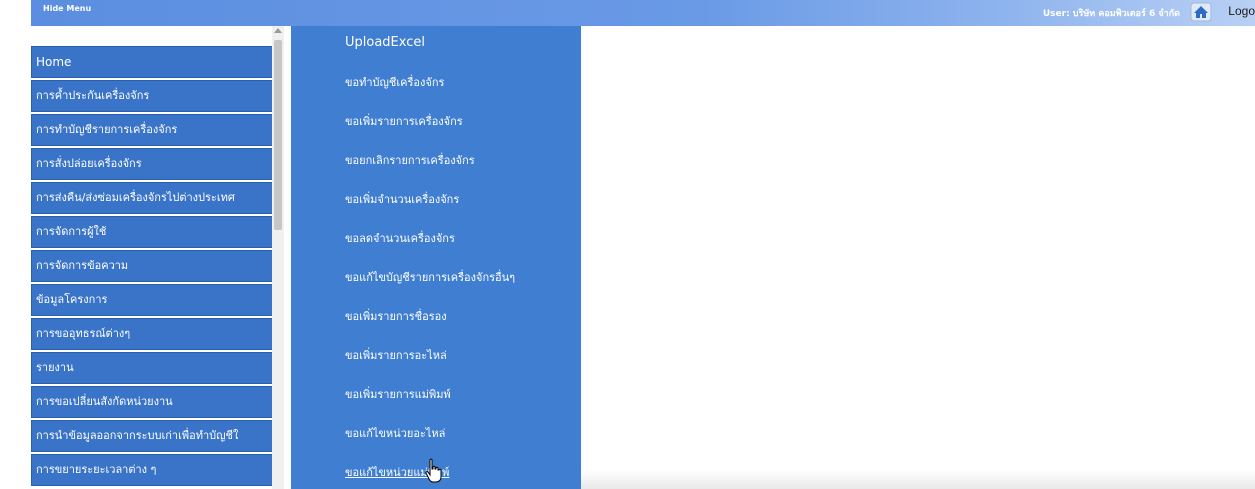 This screenshot has width=1255, height=489. Describe the element at coordinates (396, 316) in the screenshot. I see `submenu-item-add-secondary-name: ขอเพิ่มรายการชื่อรอง` at that location.